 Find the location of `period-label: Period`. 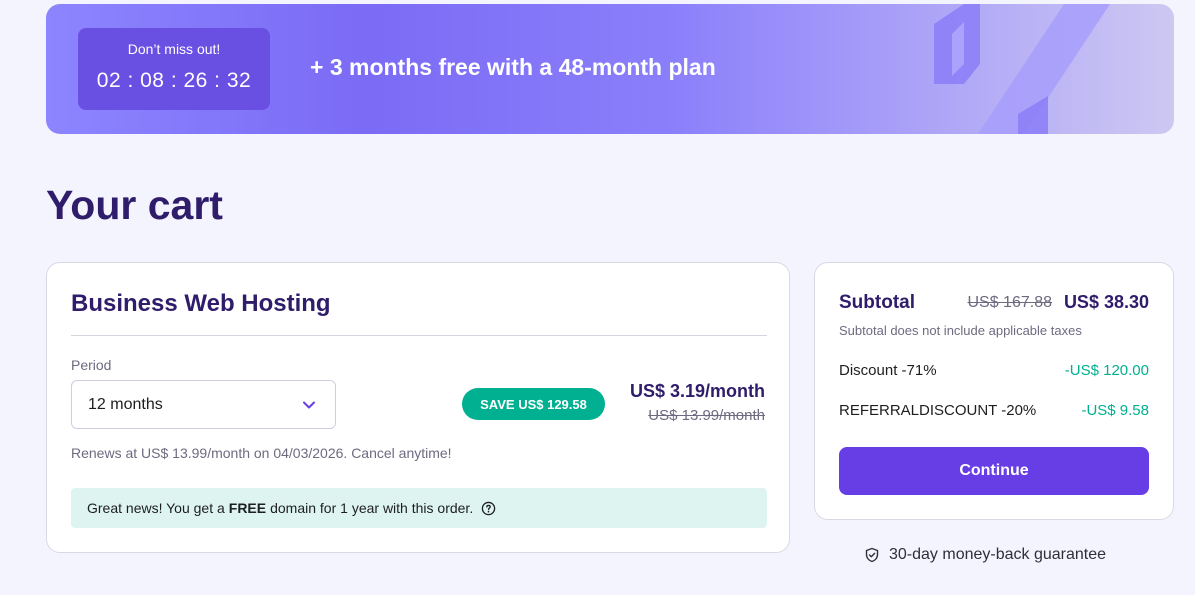

period-label: Period is located at coordinates (91, 365).